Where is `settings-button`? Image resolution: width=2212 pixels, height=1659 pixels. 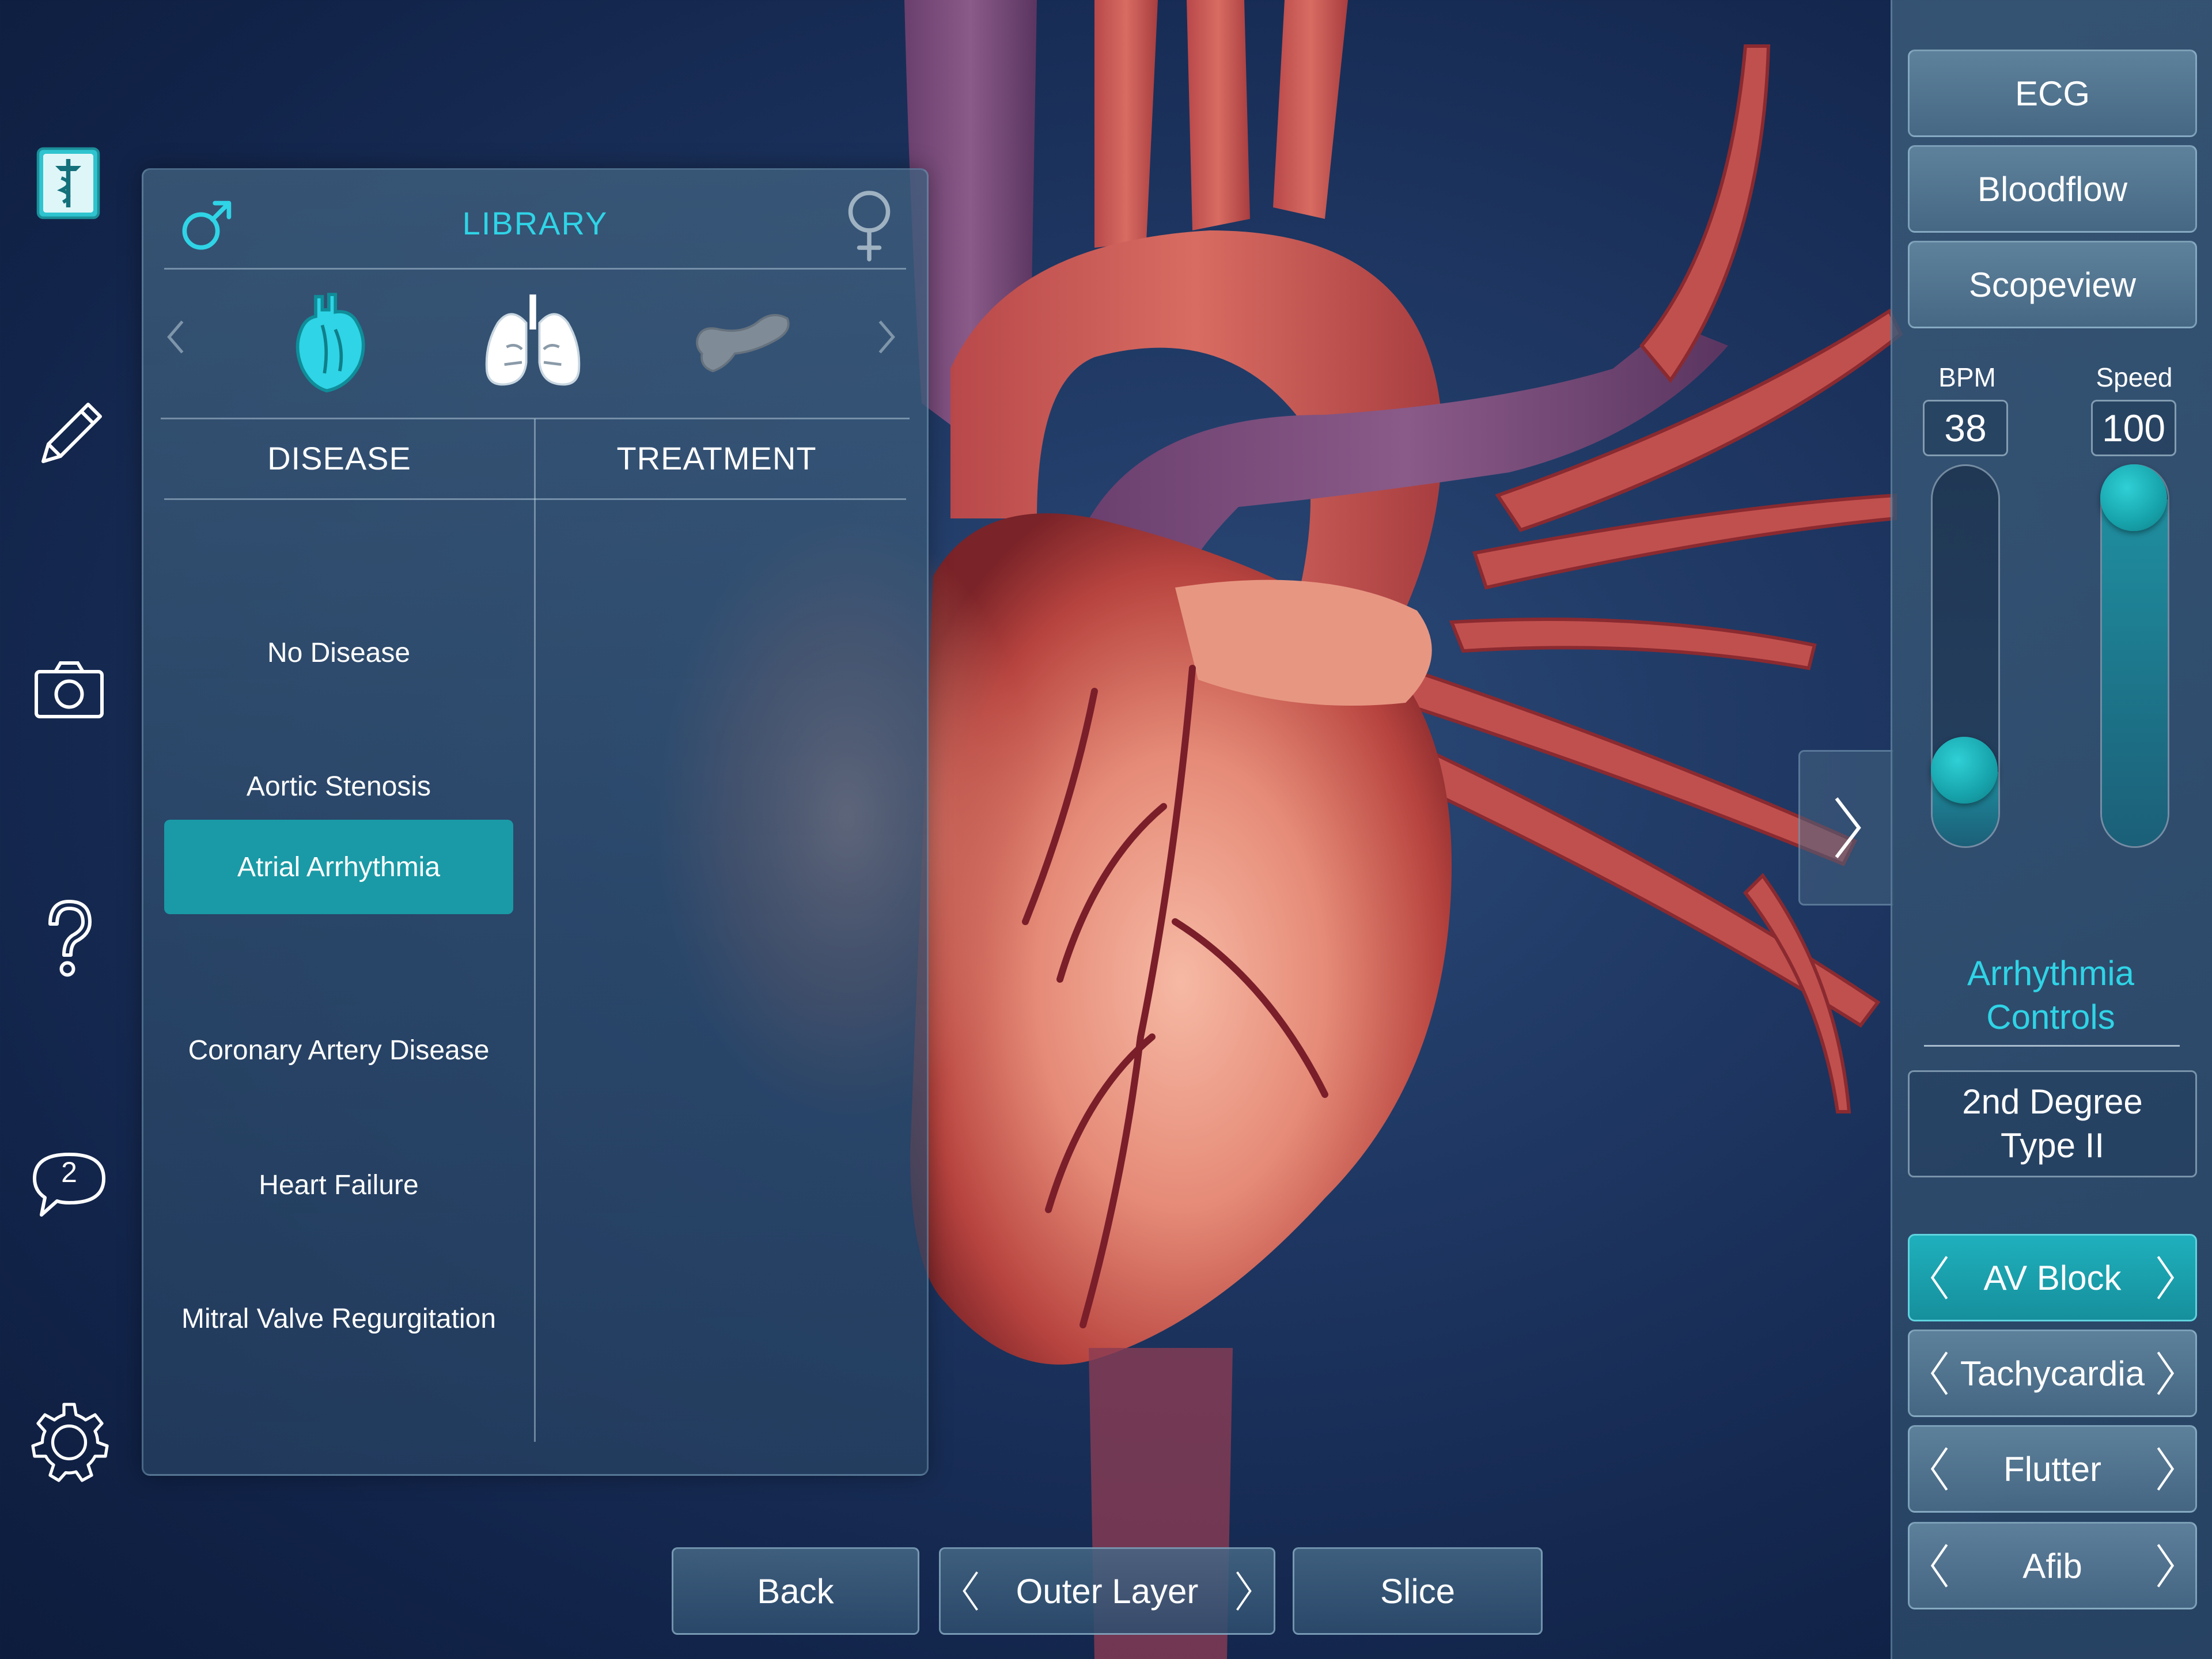 settings-button is located at coordinates (69, 1442).